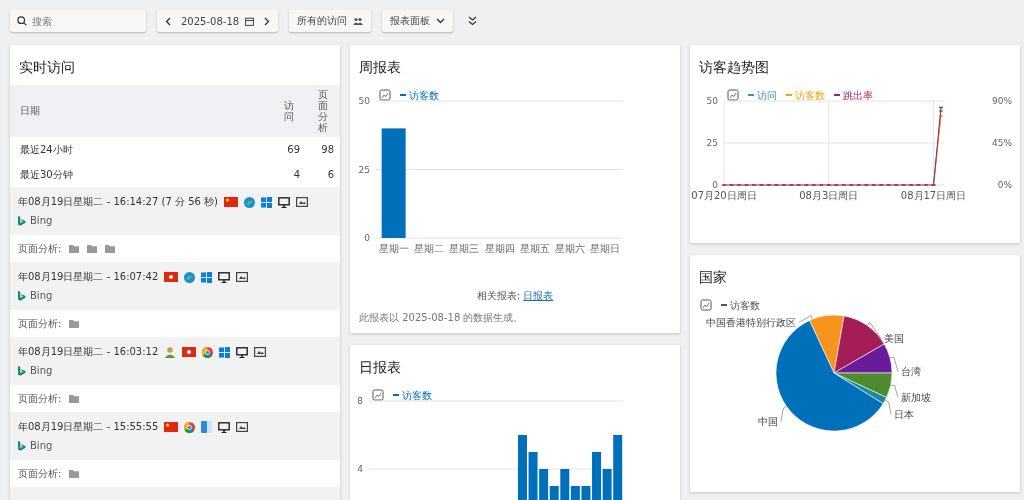  Describe the element at coordinates (768, 421) in the screenshot. I see `slice-label: 中国` at that location.